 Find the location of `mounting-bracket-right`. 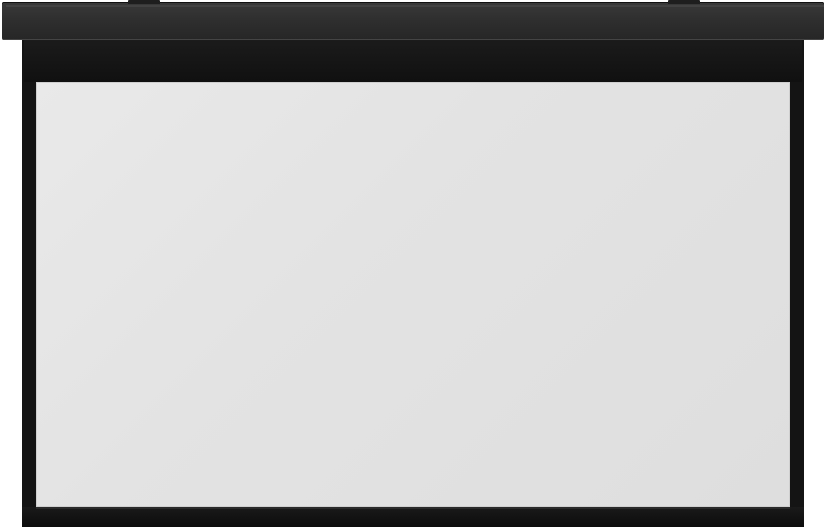

mounting-bracket-right is located at coordinates (684, 2).